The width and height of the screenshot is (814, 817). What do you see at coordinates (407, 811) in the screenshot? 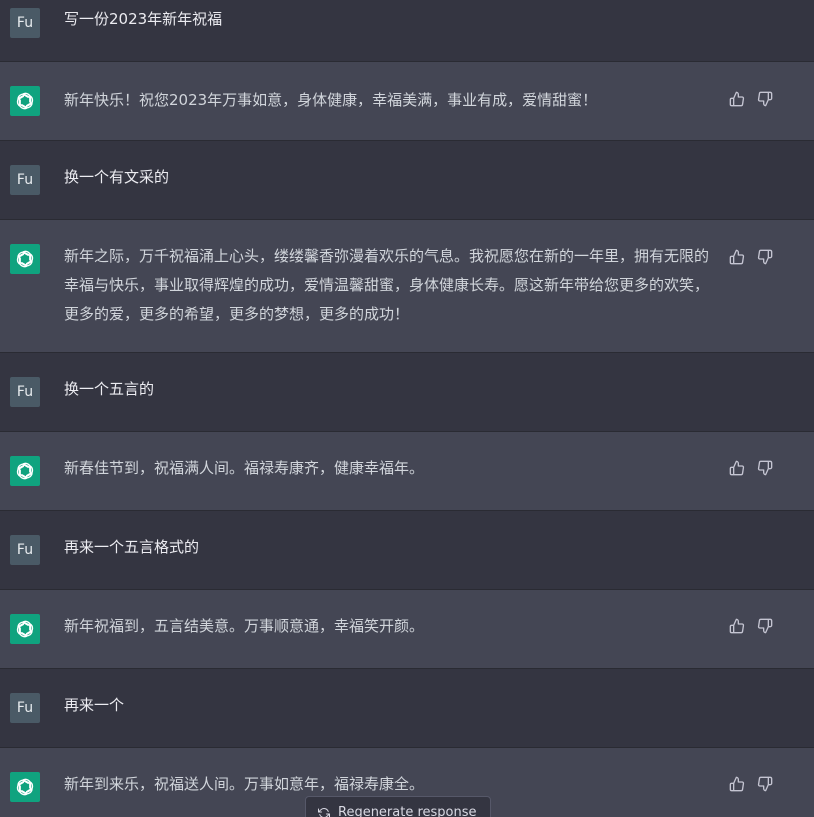
I see `regenerate-label: Regenerate response` at bounding box center [407, 811].